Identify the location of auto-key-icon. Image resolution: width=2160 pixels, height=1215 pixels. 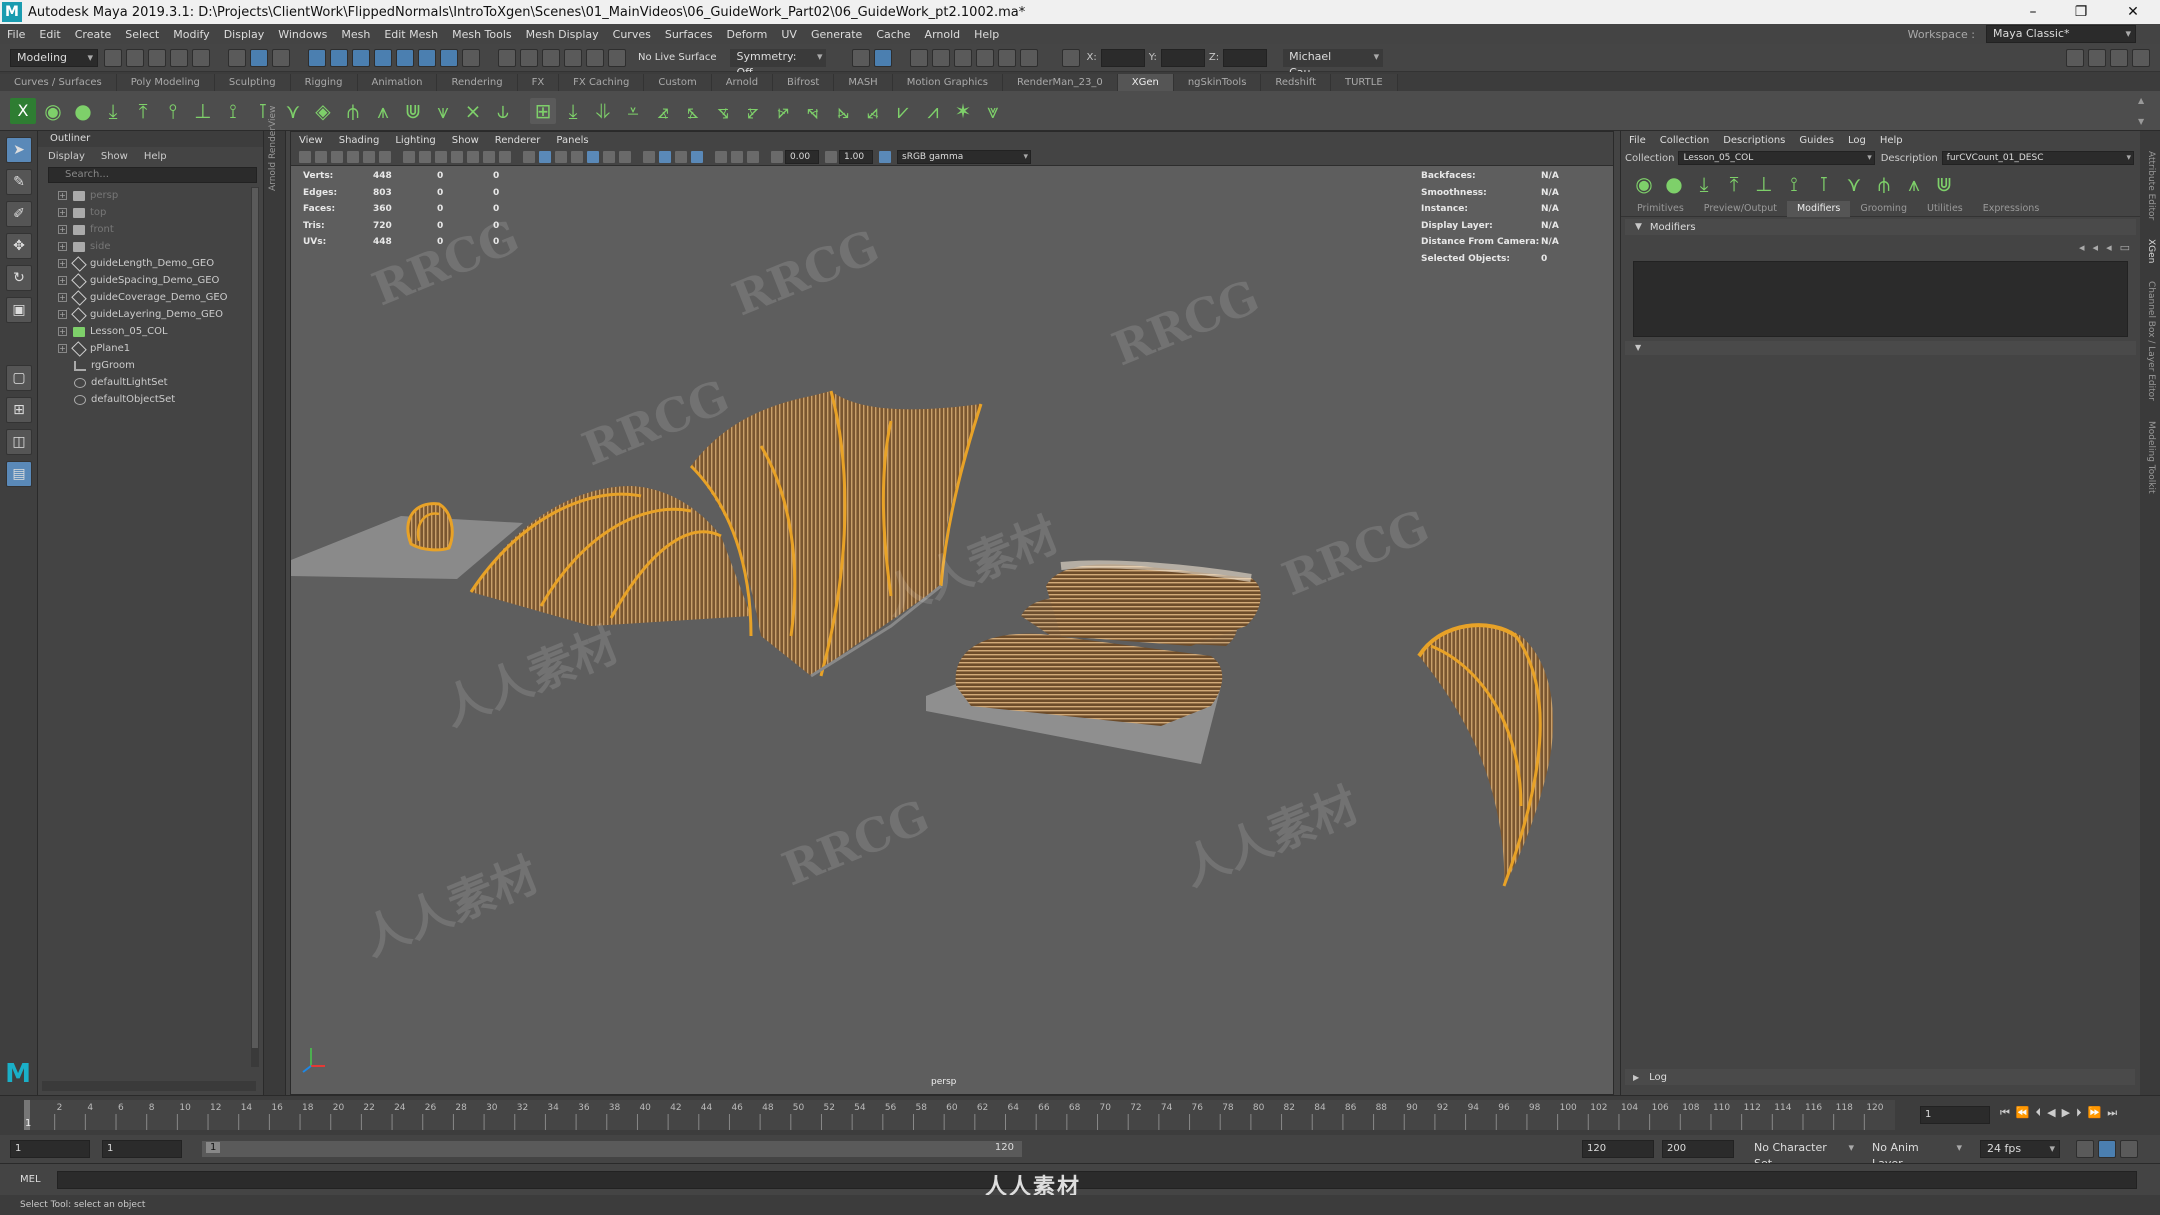
(2107, 1149).